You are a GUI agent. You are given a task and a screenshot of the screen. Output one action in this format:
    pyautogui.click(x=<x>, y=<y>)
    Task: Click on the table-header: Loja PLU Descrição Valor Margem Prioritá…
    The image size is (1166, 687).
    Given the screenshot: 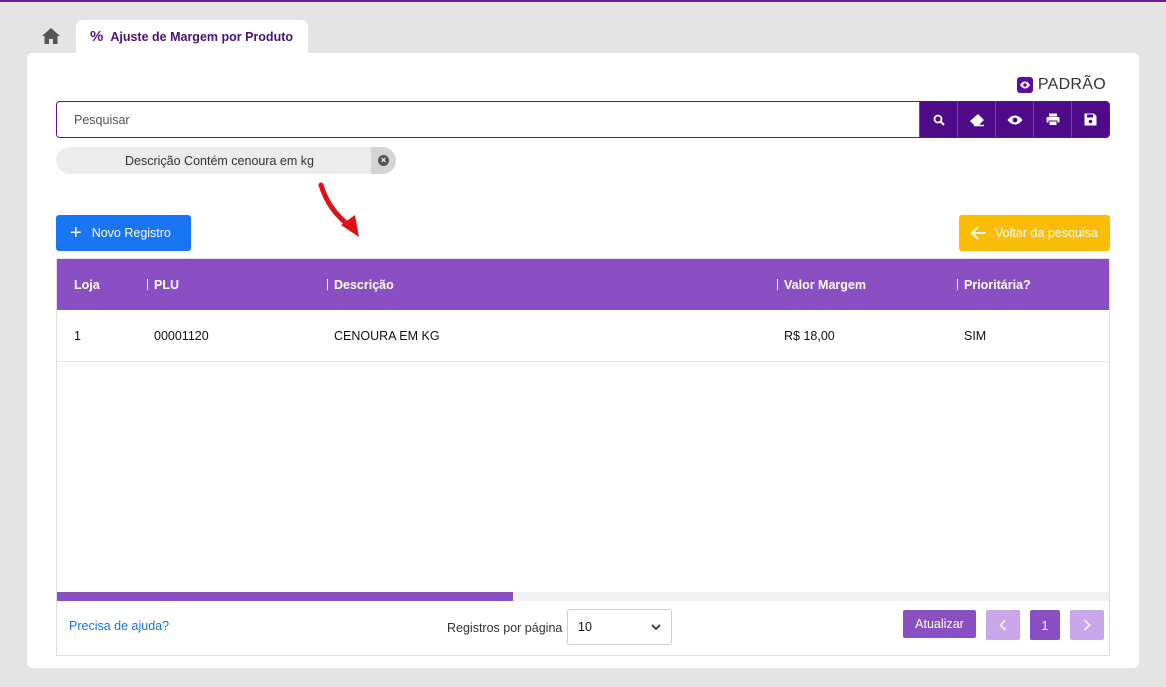 What is the action you would take?
    pyautogui.click(x=583, y=284)
    